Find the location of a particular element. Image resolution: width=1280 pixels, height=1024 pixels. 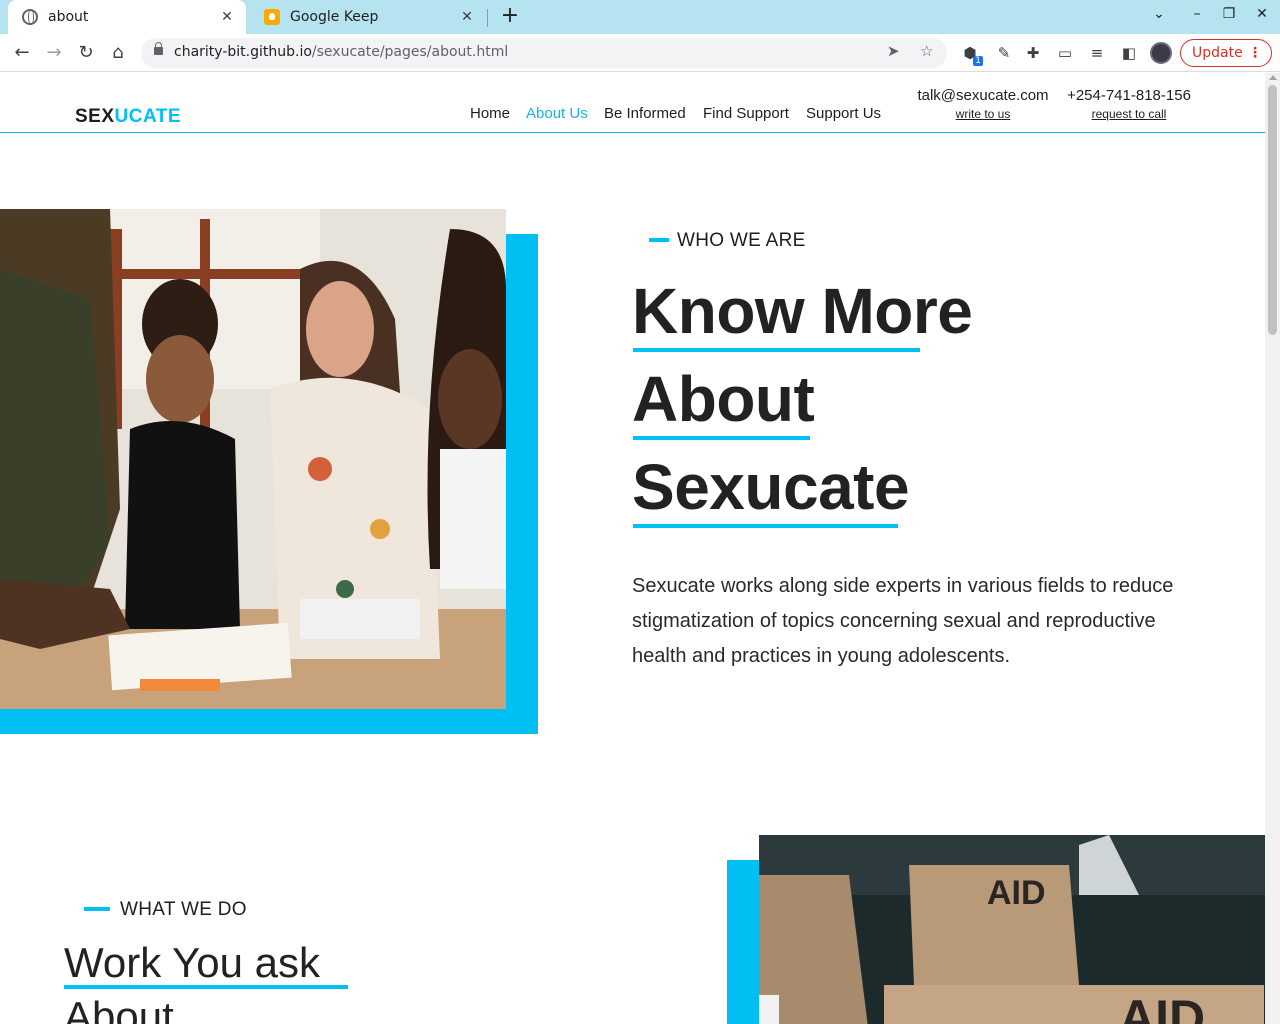

cast-icon: ▭ is located at coordinates (1065, 53).